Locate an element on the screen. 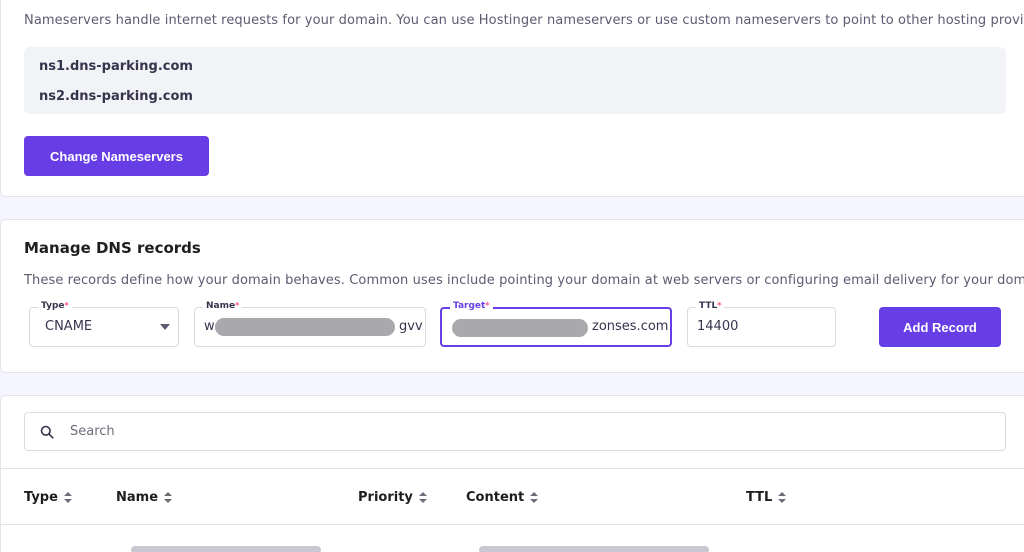  column-header-name: Name is located at coordinates (144, 497).